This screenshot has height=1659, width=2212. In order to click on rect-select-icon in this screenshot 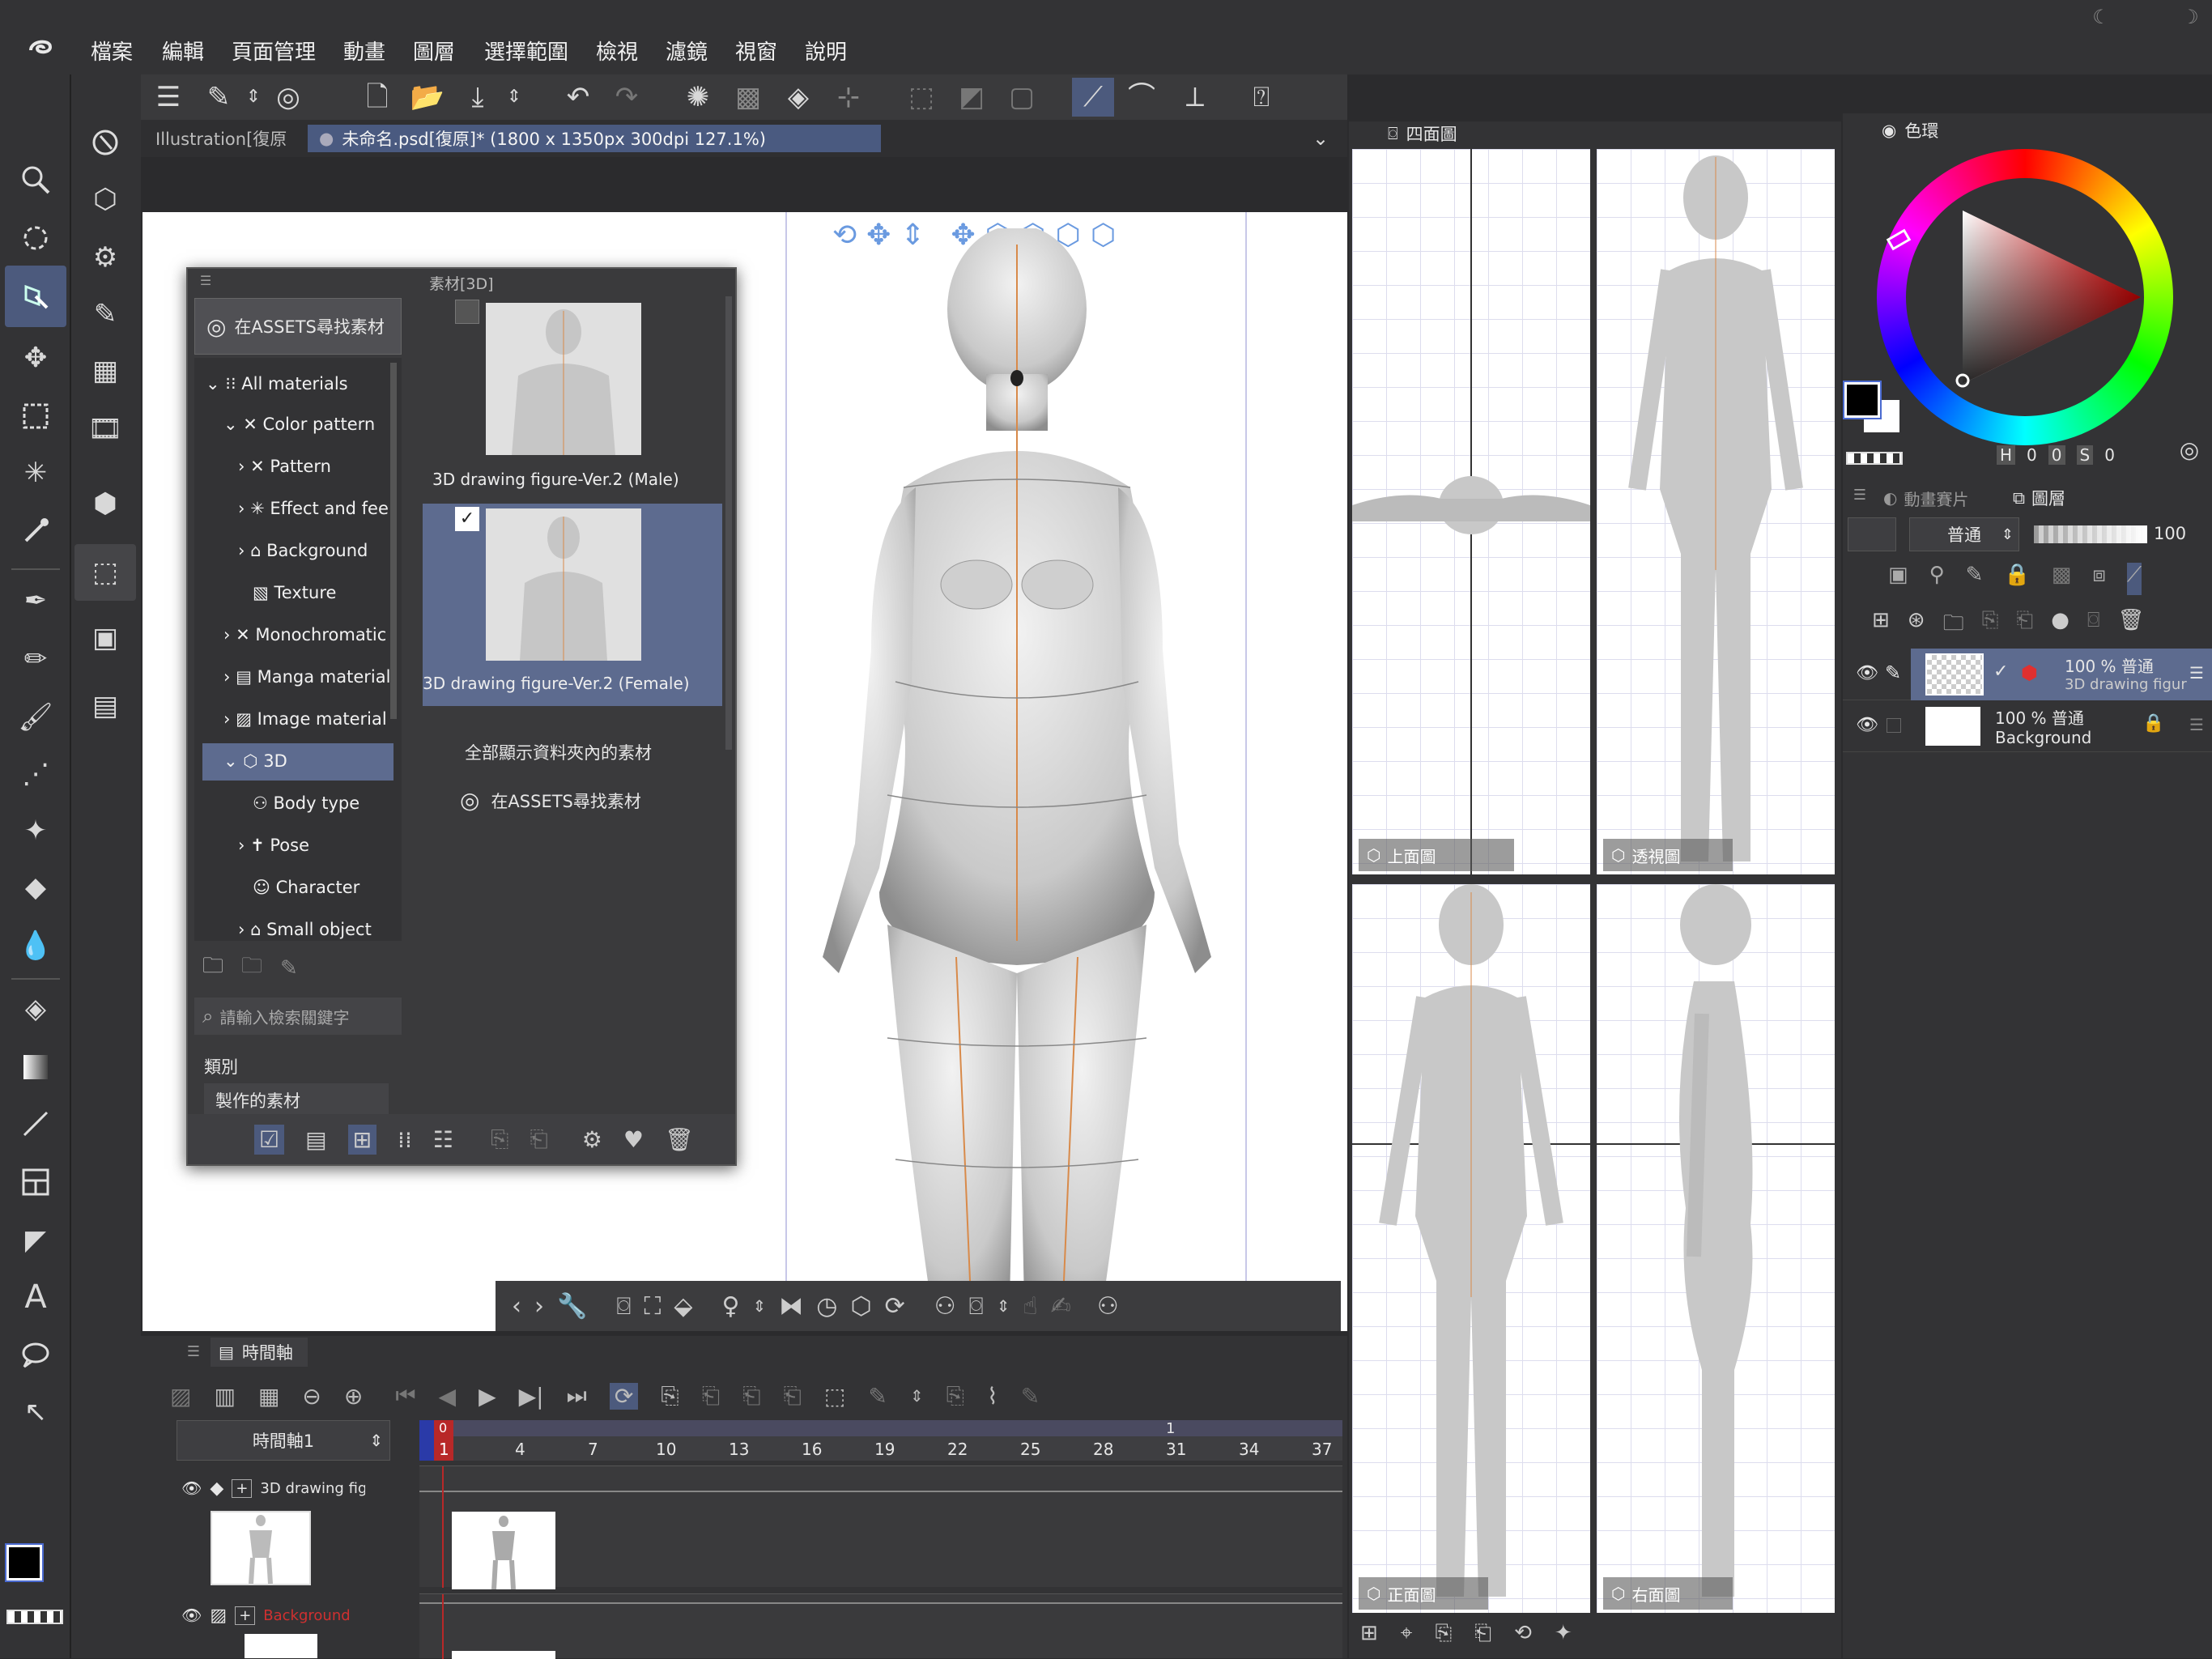, I will do `click(36, 416)`.